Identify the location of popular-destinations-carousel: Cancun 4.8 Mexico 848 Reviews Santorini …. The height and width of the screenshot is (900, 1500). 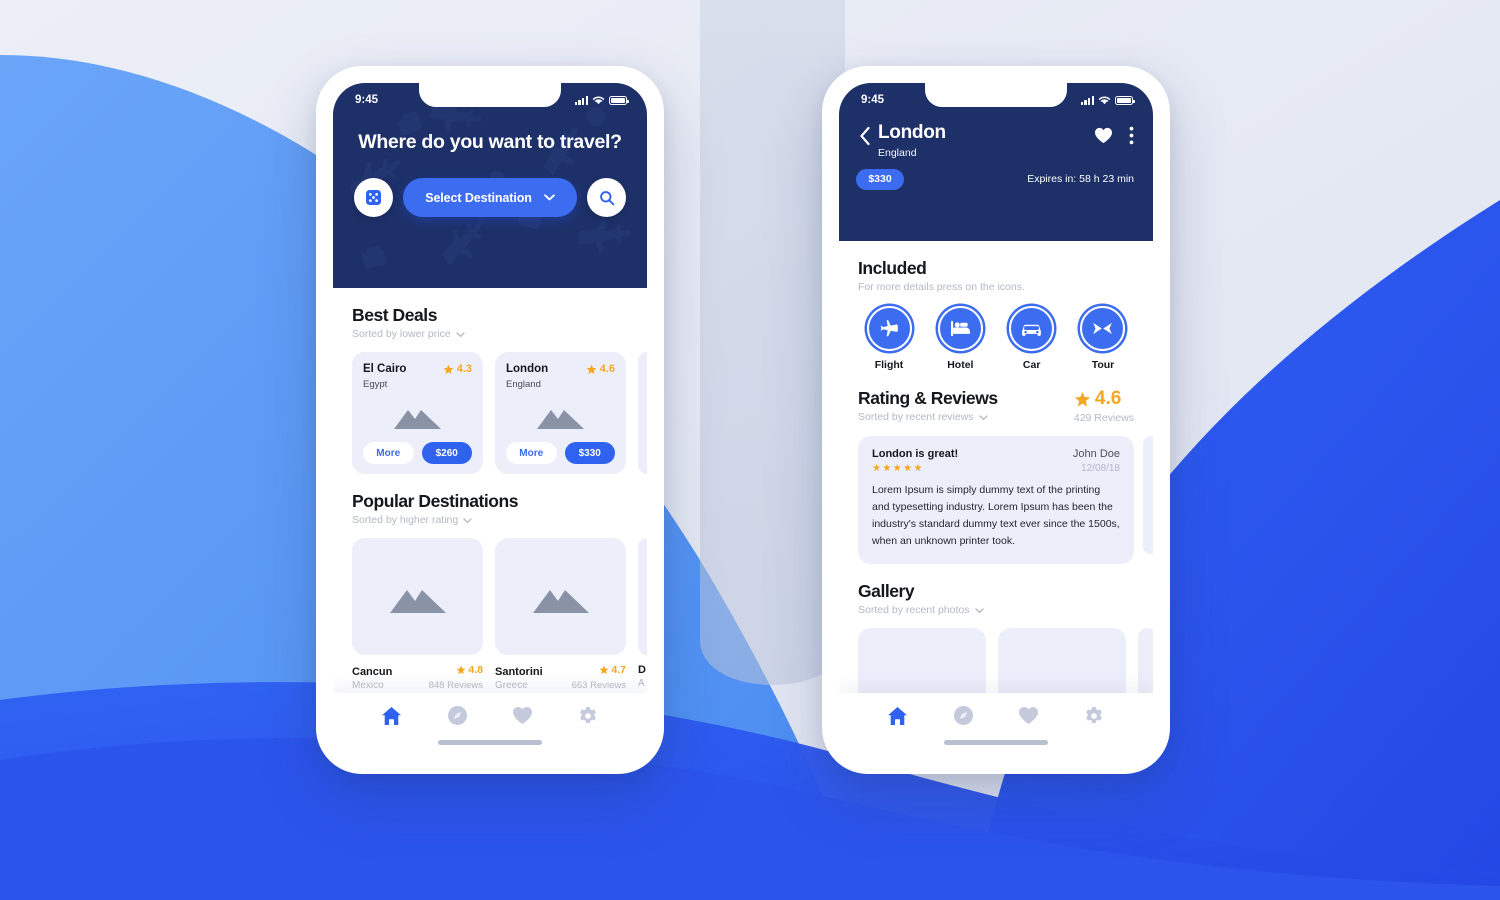
(490, 614).